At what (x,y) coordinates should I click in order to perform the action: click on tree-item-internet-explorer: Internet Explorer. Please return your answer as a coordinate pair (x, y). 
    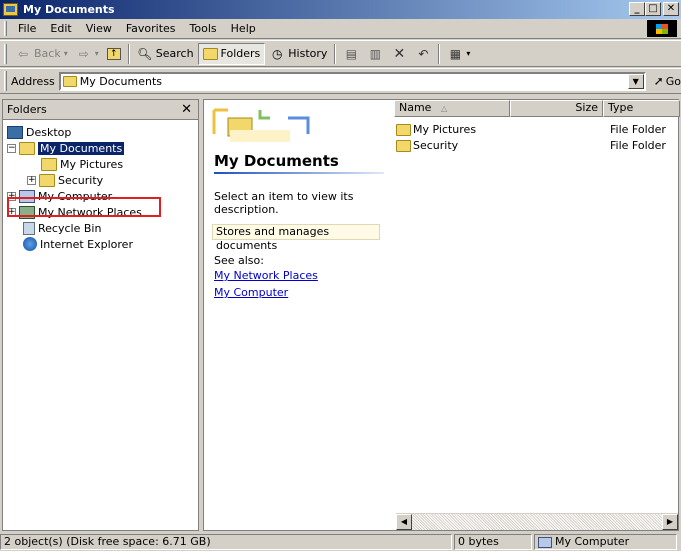
    Looking at the image, I should click on (78, 244).